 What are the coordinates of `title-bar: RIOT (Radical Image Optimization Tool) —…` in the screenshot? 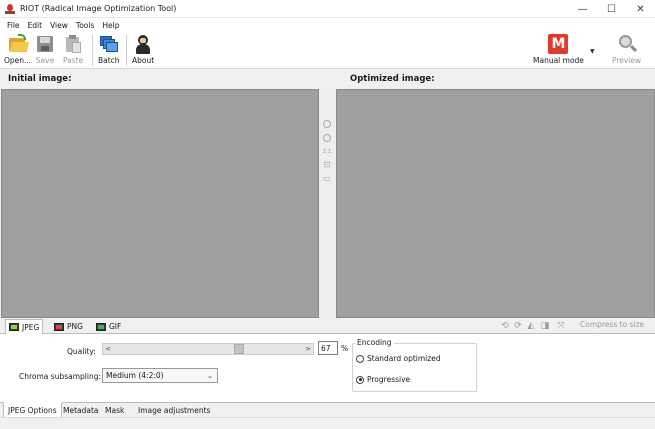 It's located at (327, 9).